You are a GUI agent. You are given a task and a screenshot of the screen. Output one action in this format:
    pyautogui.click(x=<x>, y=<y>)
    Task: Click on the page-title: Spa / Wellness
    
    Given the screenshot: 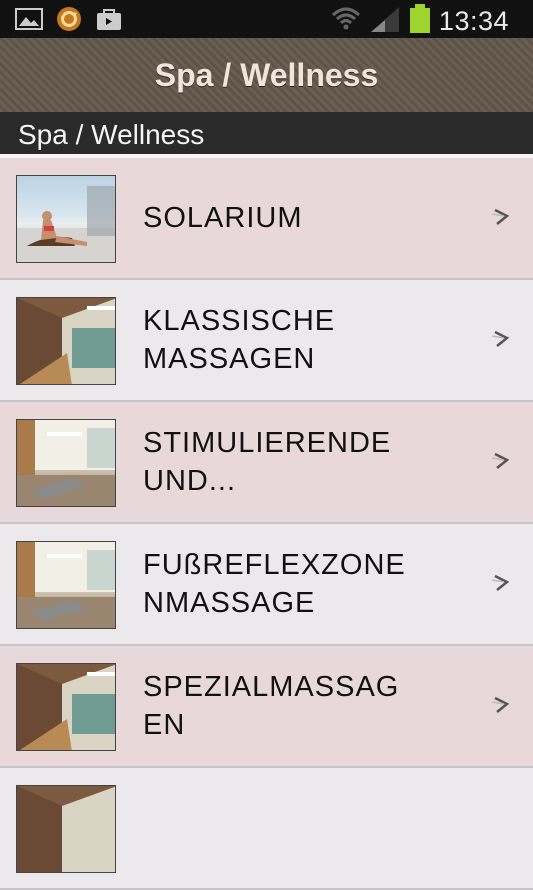 What is the action you would take?
    pyautogui.click(x=266, y=74)
    